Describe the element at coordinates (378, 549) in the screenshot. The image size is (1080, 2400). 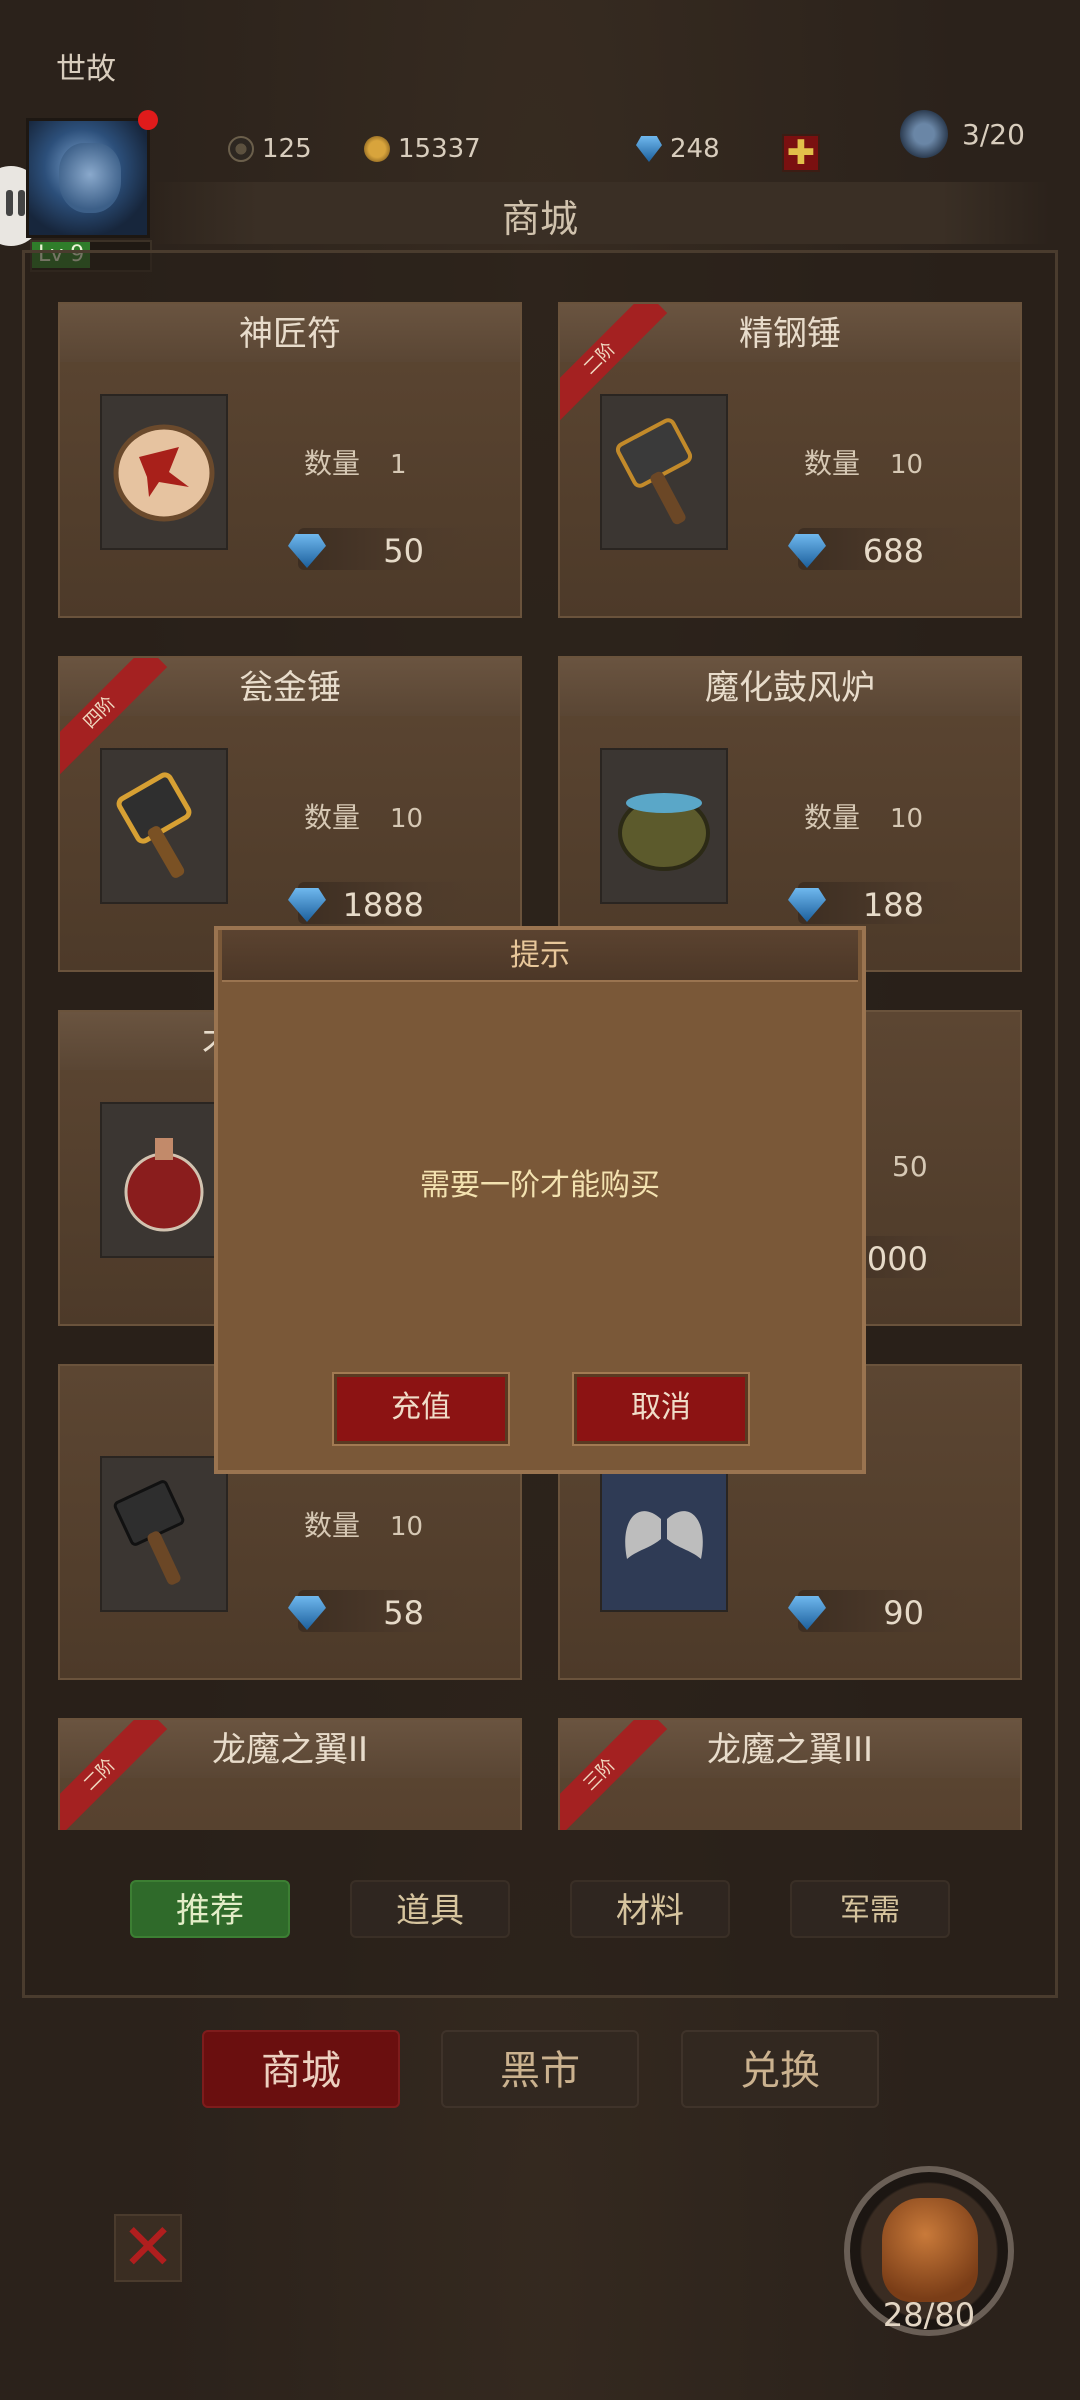
I see `item-price: 50` at that location.